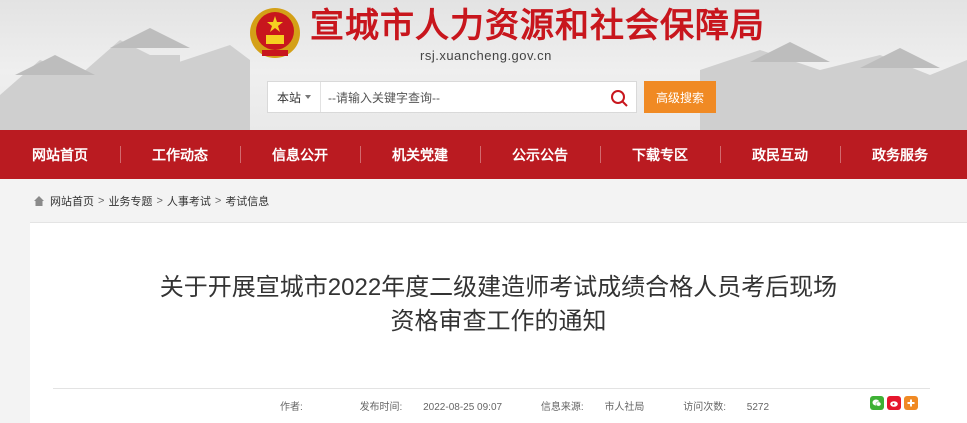 Image resolution: width=967 pixels, height=423 pixels. What do you see at coordinates (562, 407) in the screenshot?
I see `meta-source-label: 信息来源:` at bounding box center [562, 407].